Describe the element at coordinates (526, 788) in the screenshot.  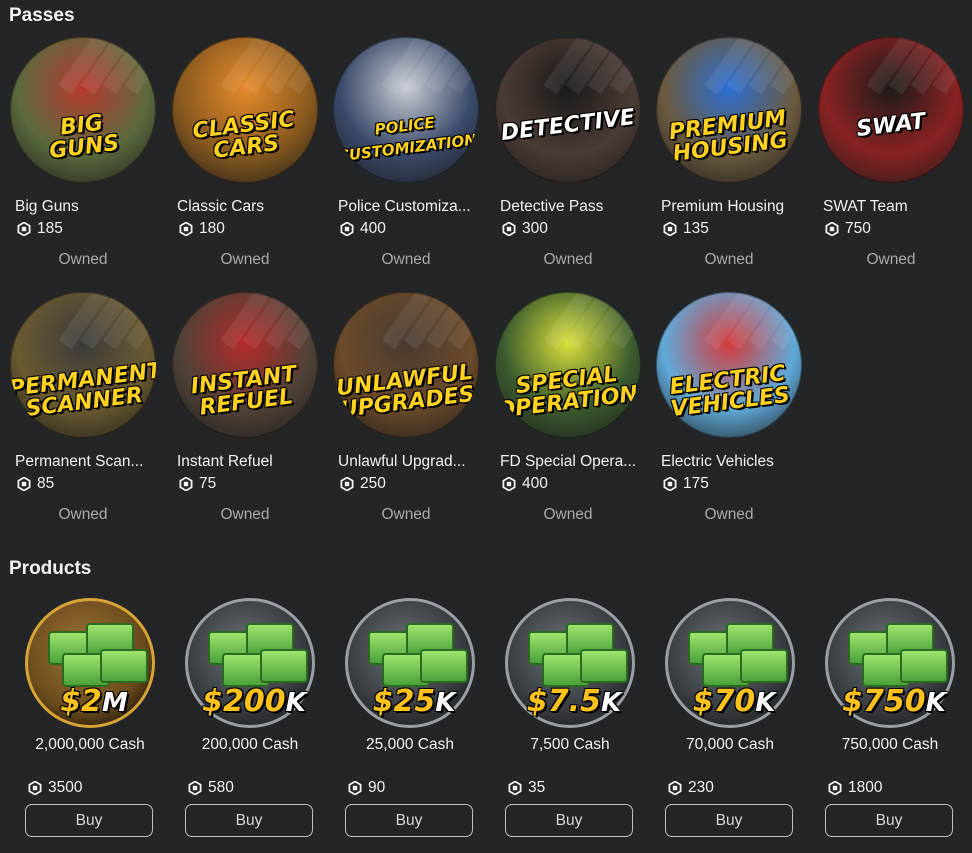
I see `product-price: 35` at that location.